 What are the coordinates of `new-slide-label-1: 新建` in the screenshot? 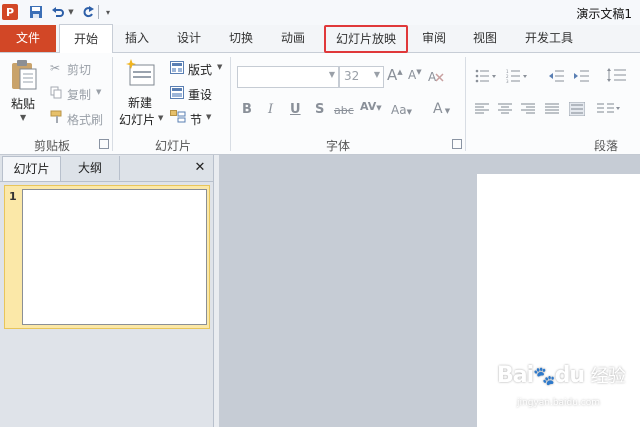 It's located at (140, 102).